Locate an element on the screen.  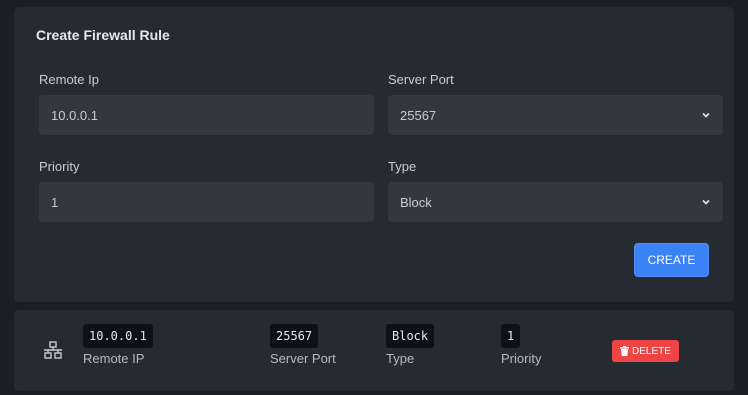
priority-input: 1 is located at coordinates (206, 202).